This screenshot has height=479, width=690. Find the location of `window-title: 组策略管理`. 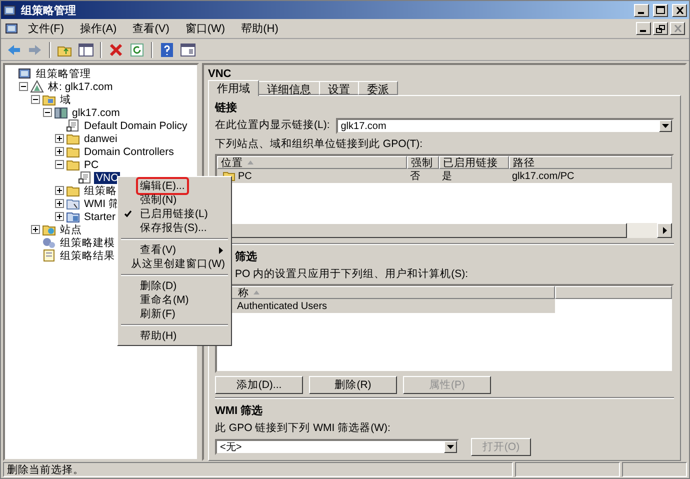

window-title: 组策略管理 is located at coordinates (49, 11).